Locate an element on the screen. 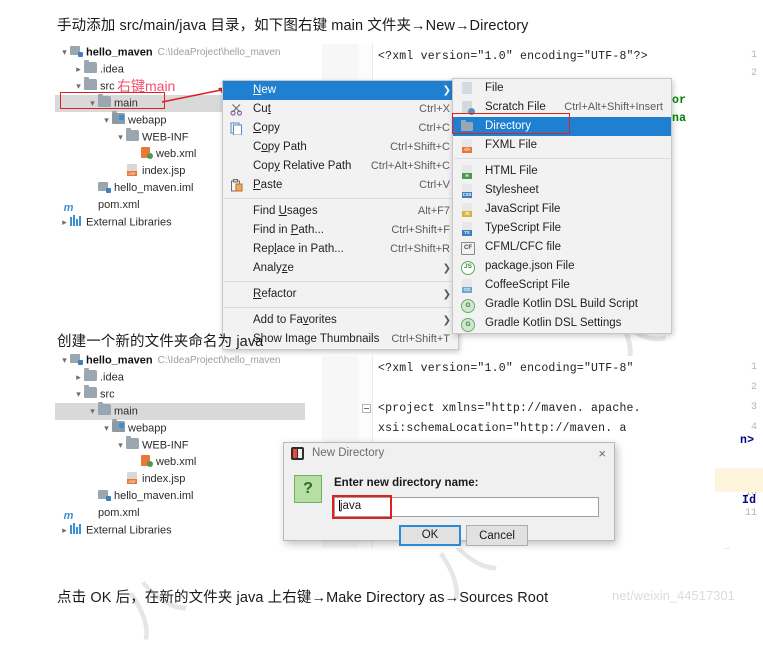 Image resolution: width=763 pixels, height=653 pixels. menu-item: Cut Ctrl+X is located at coordinates (340, 109).